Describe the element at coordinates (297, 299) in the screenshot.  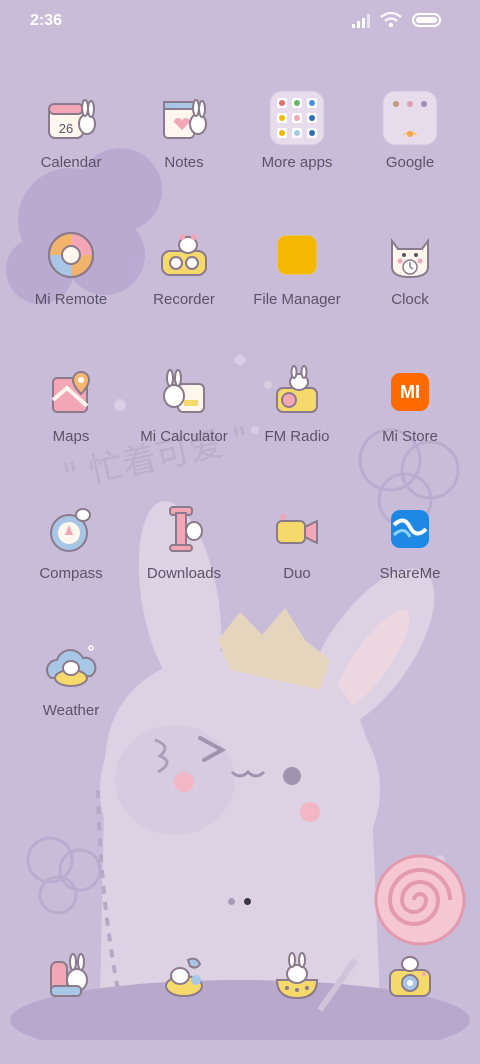
I see `app-label: File Manager` at that location.